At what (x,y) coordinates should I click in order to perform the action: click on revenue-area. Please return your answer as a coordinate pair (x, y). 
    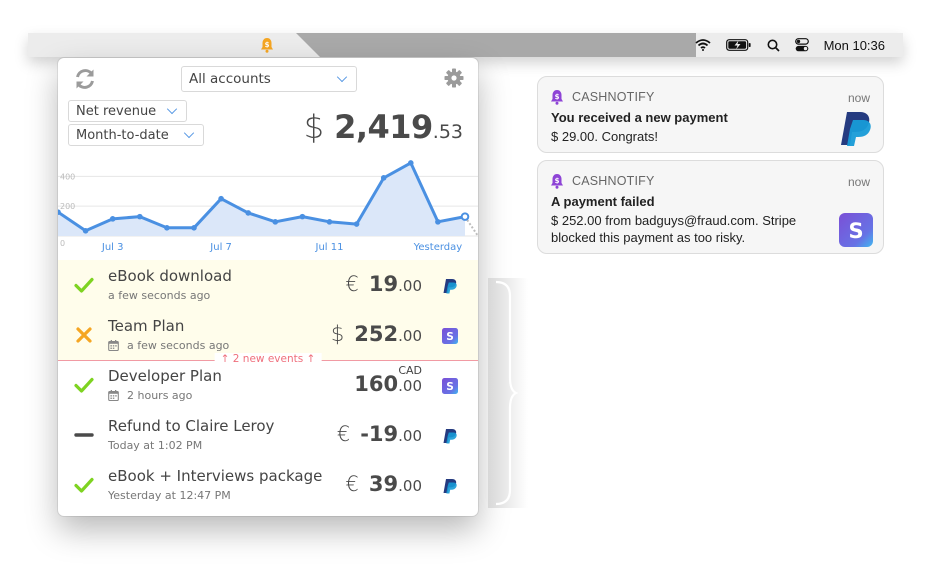
    Looking at the image, I should click on (261, 199).